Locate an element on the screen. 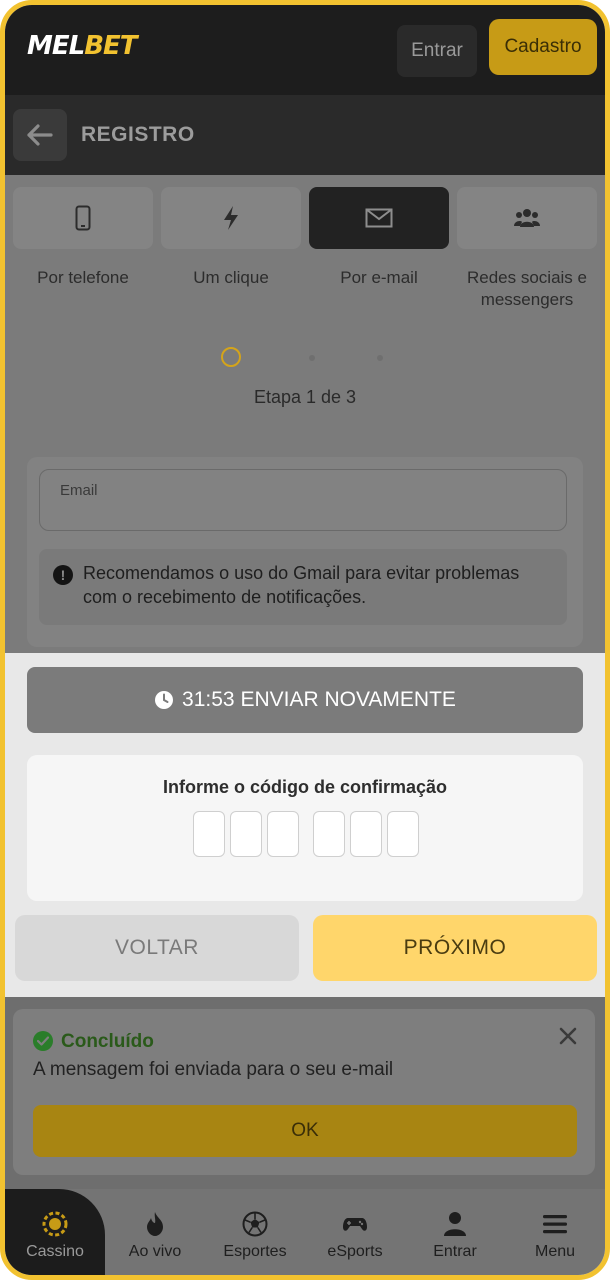  envelope-icon is located at coordinates (379, 218).